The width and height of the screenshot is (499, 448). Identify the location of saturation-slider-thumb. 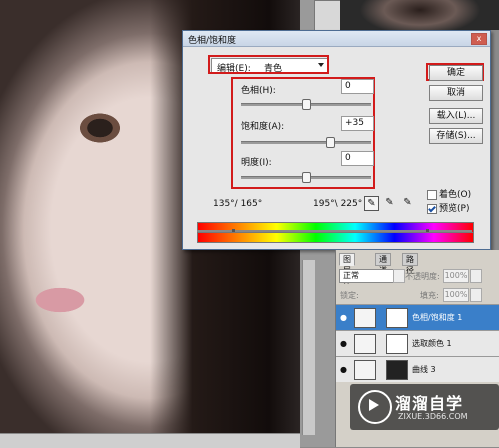
(330, 142).